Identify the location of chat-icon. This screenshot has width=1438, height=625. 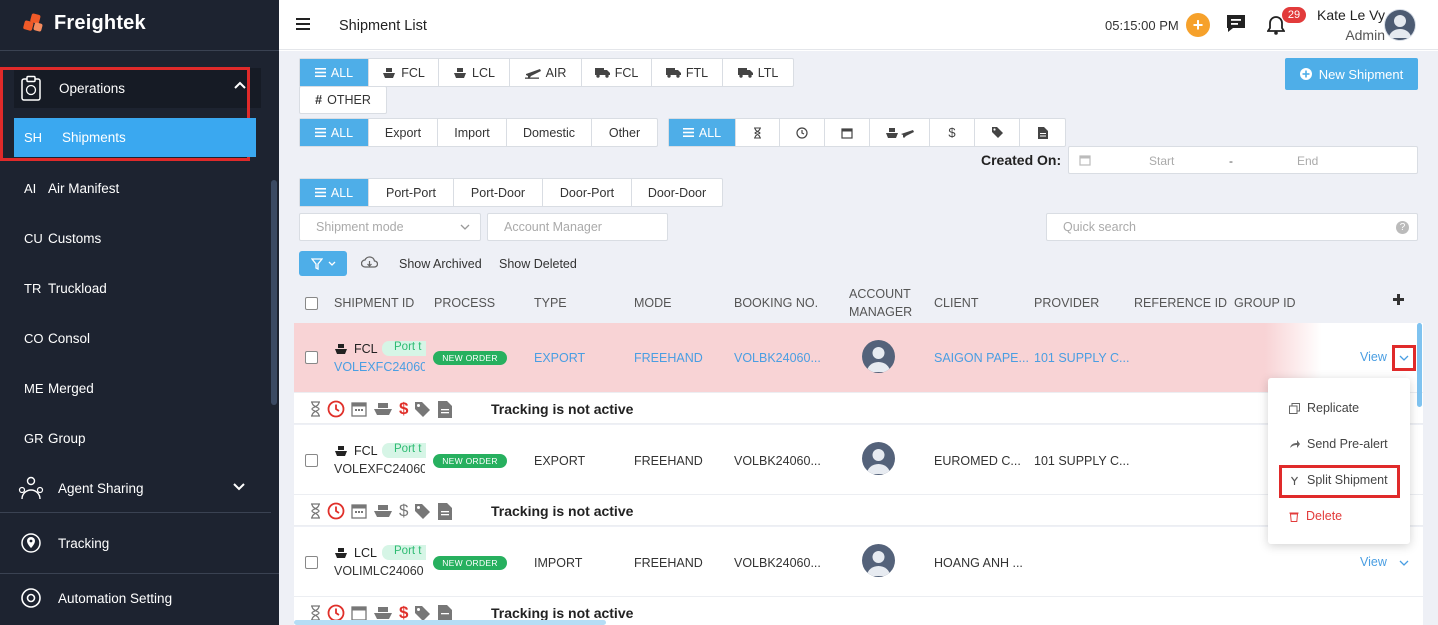
(1236, 24).